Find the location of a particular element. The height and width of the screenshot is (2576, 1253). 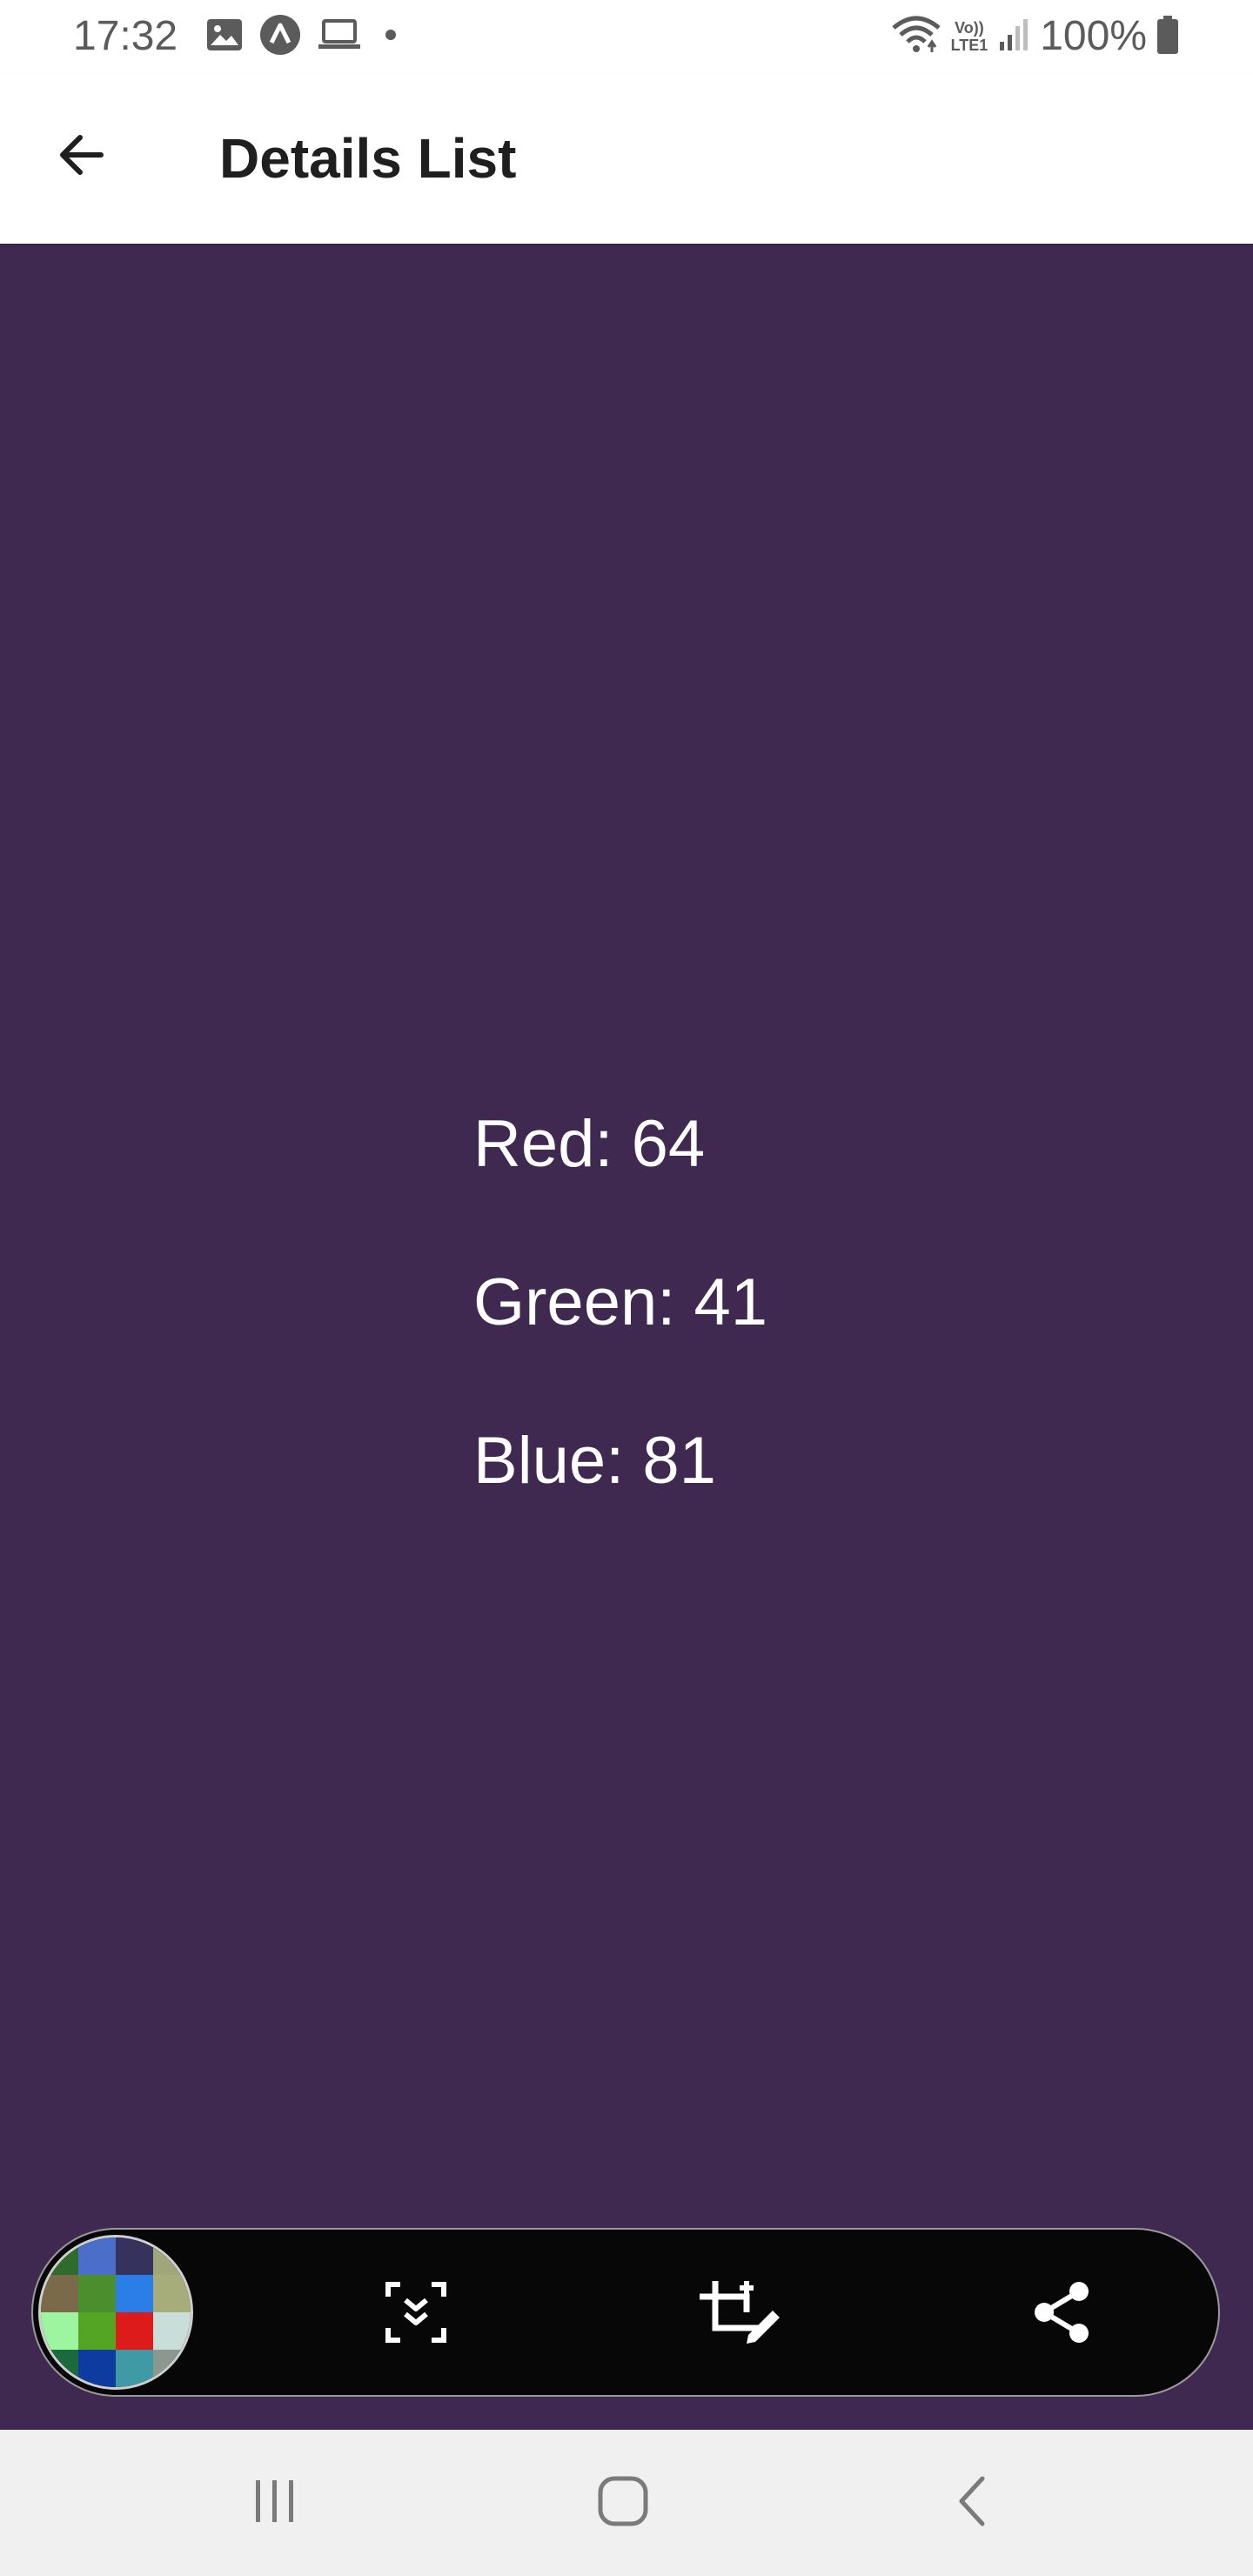

home-icon is located at coordinates (623, 2503).